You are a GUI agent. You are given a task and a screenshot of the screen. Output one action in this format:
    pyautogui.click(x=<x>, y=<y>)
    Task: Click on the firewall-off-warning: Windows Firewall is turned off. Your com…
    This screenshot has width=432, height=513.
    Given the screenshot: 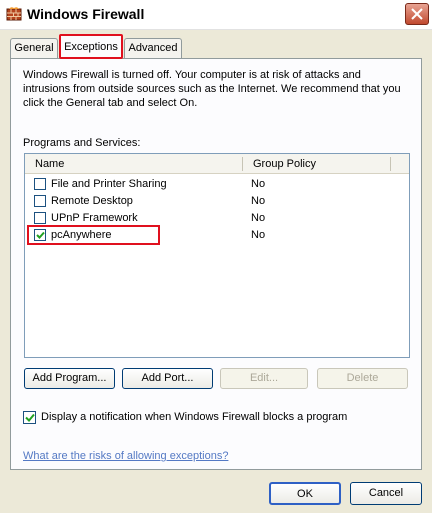 What is the action you would take?
    pyautogui.click(x=212, y=89)
    